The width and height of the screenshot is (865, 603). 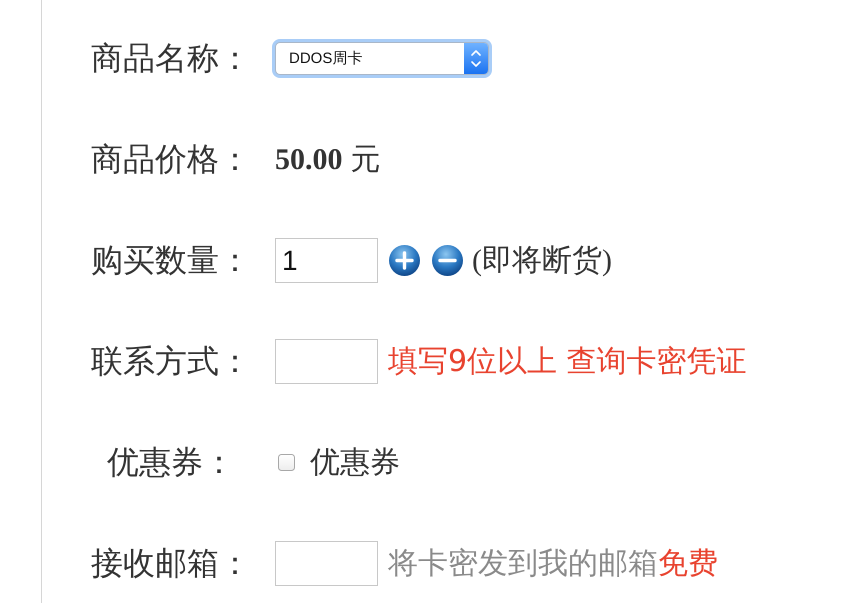 What do you see at coordinates (326, 361) in the screenshot?
I see `contact-field` at bounding box center [326, 361].